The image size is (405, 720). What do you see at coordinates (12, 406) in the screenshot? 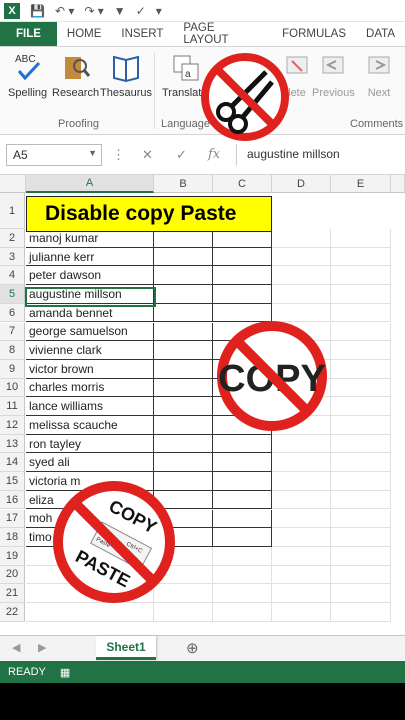
I see `row-header-11: 11` at bounding box center [12, 406].